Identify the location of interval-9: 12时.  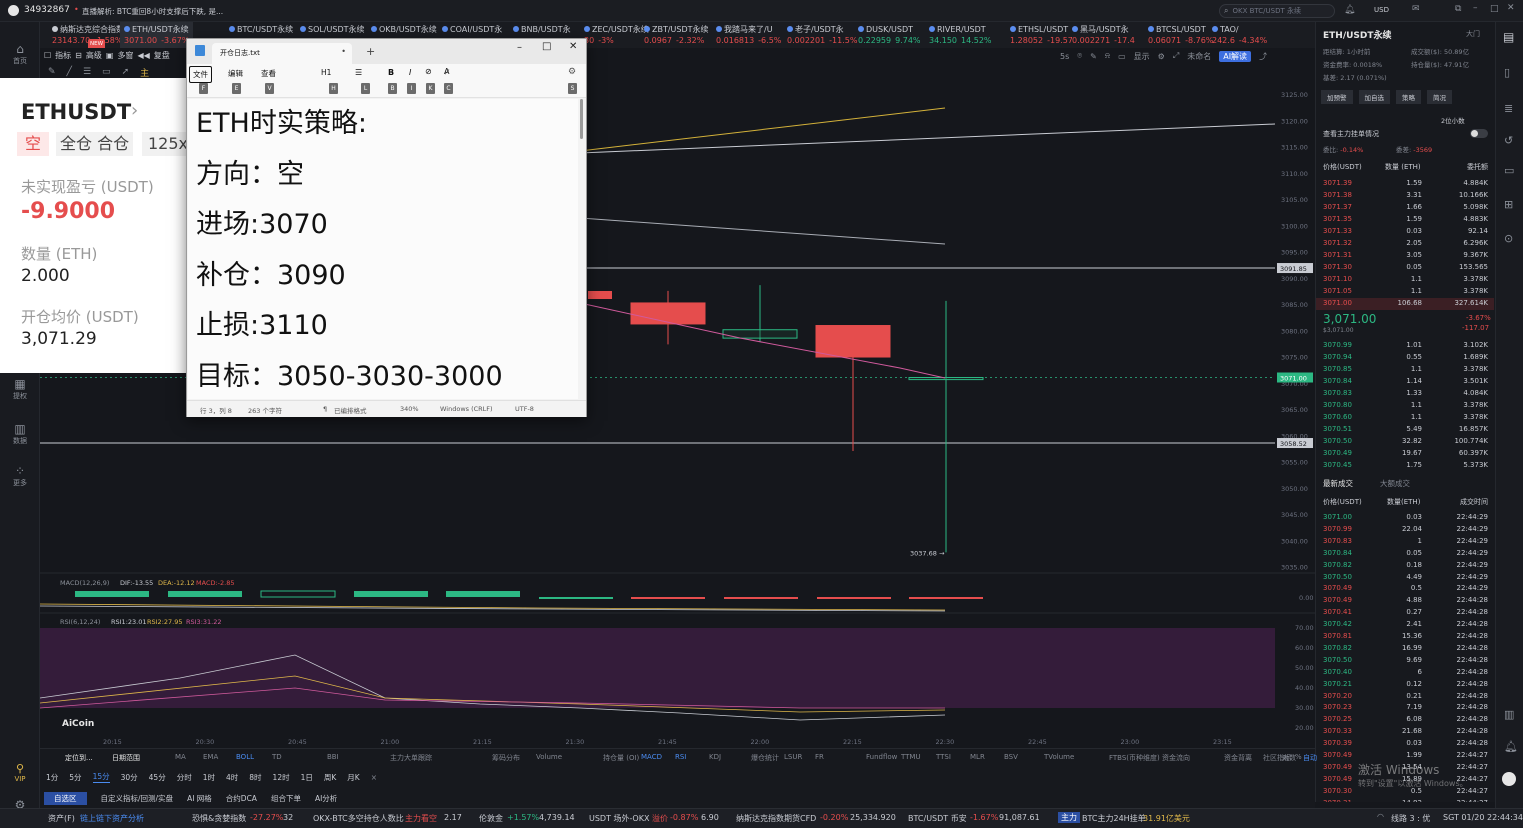
(281, 777).